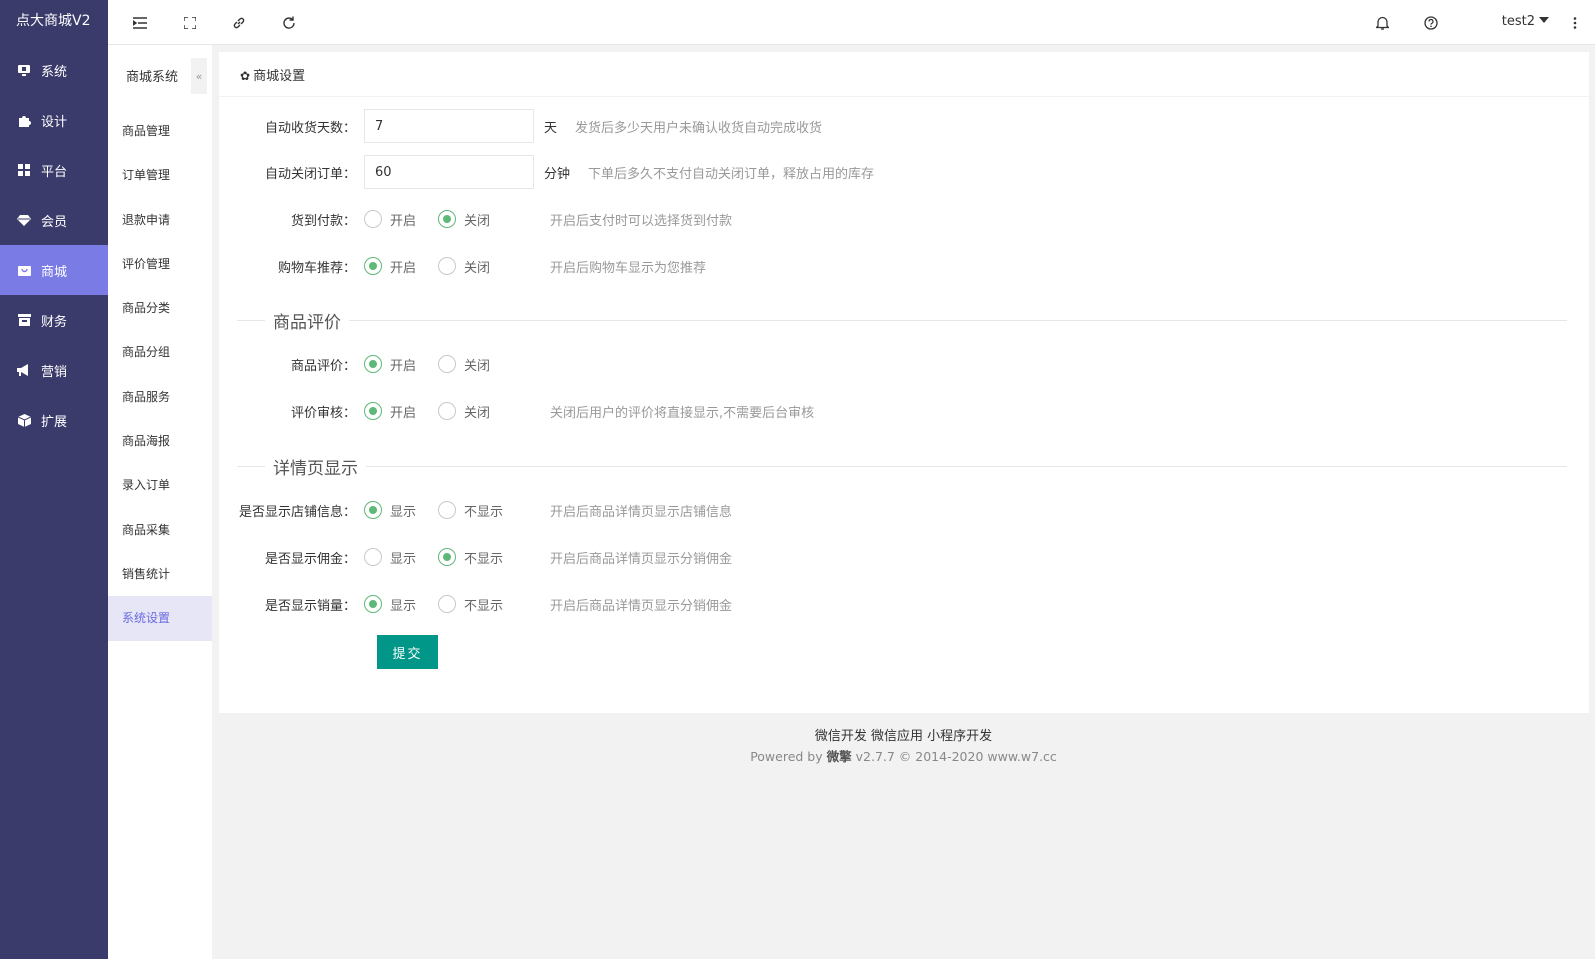 This screenshot has height=959, width=1595. I want to click on sidebar-item-label: 系统, so click(54, 72).